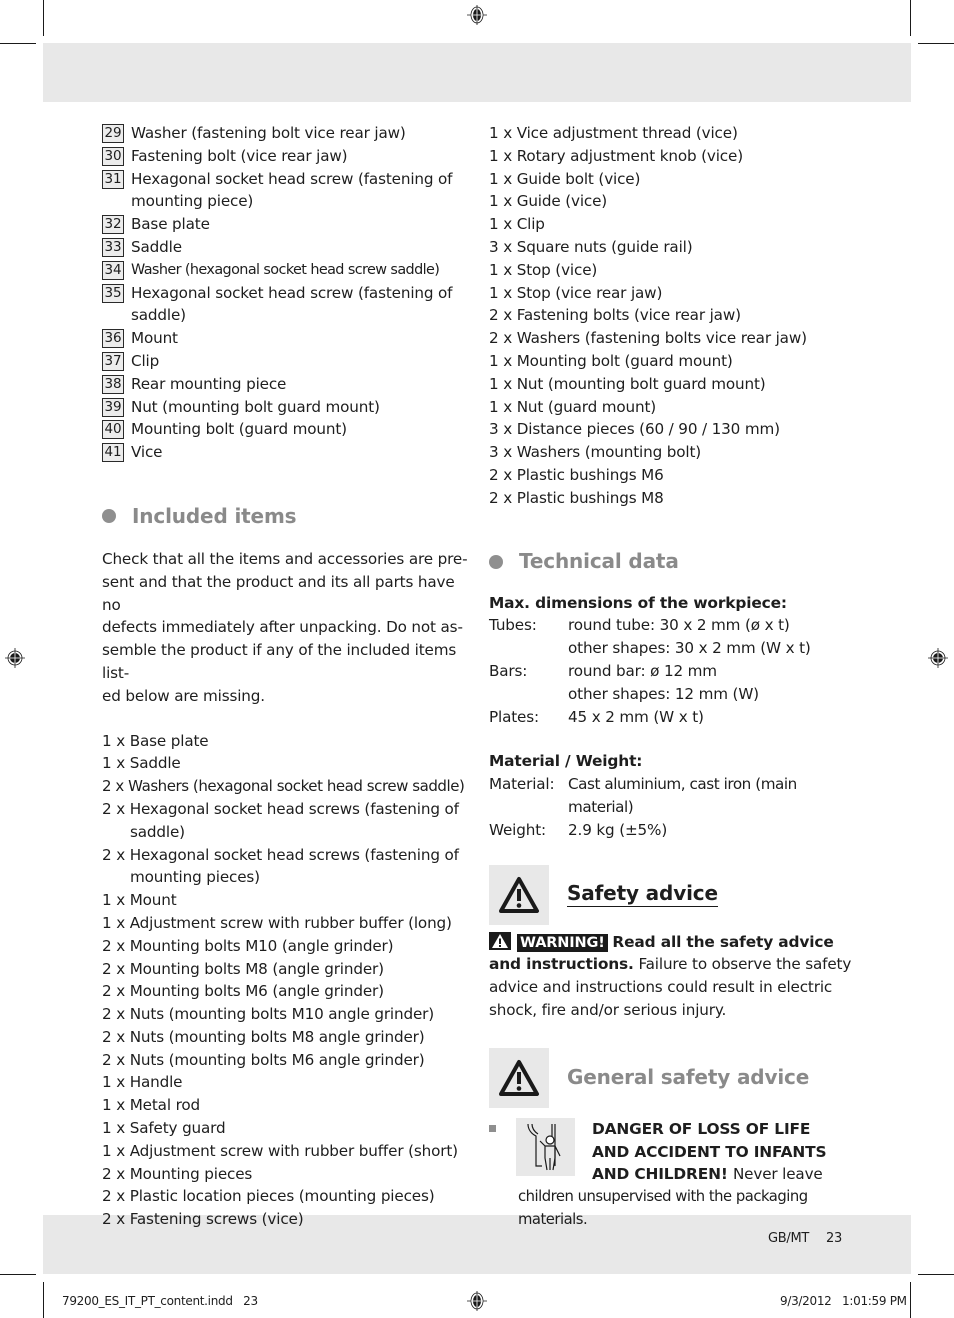 Image resolution: width=954 pixels, height=1318 pixels. I want to click on part-row: 30 Fastening bolt (vice rear jaw), so click(288, 156).